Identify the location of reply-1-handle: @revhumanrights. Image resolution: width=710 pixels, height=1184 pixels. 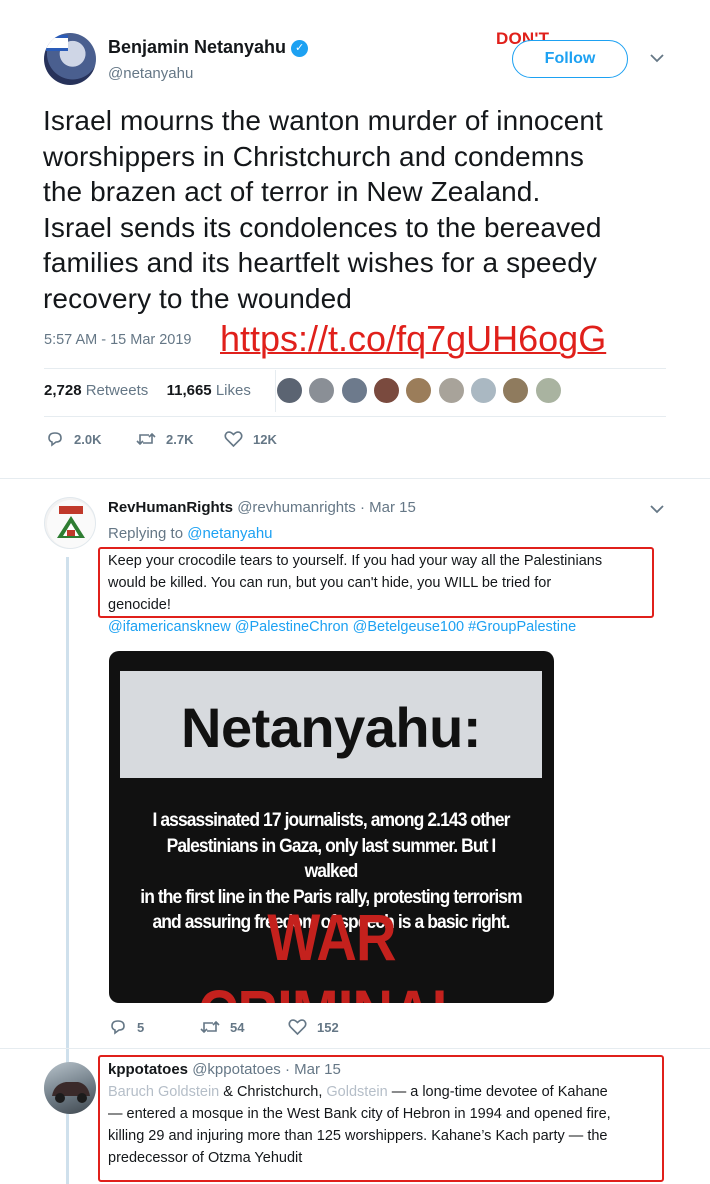
(296, 507).